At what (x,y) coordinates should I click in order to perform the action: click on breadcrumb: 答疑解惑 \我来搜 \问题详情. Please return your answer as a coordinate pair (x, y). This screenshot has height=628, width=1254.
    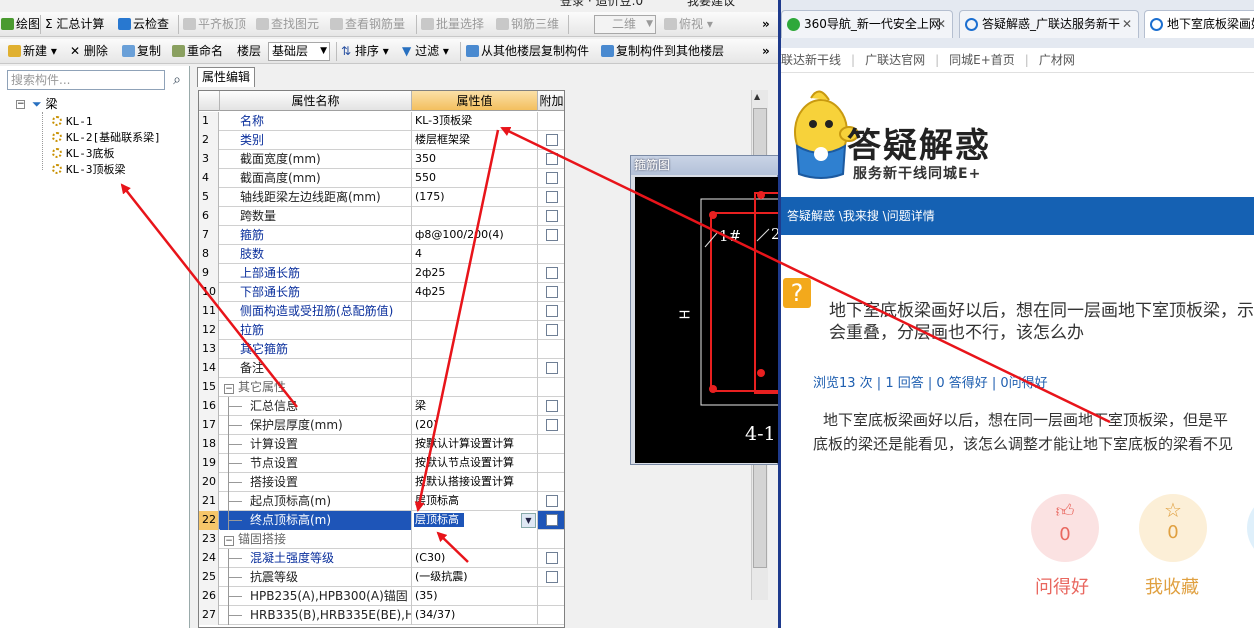
    Looking at the image, I should click on (1017, 216).